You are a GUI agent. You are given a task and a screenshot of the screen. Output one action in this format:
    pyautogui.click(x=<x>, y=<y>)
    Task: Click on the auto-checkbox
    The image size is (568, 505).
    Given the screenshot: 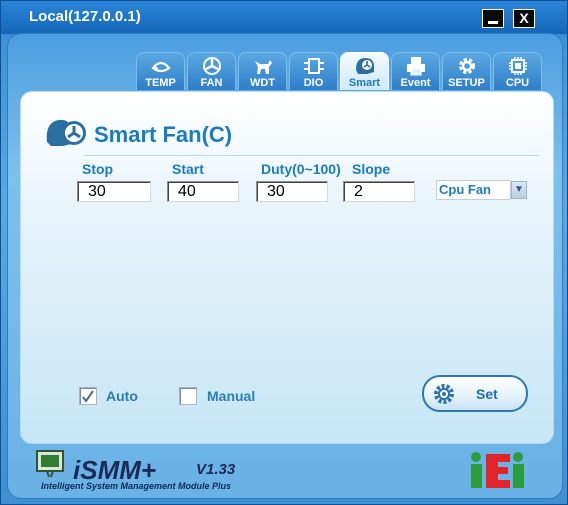 What is the action you would take?
    pyautogui.click(x=88, y=396)
    